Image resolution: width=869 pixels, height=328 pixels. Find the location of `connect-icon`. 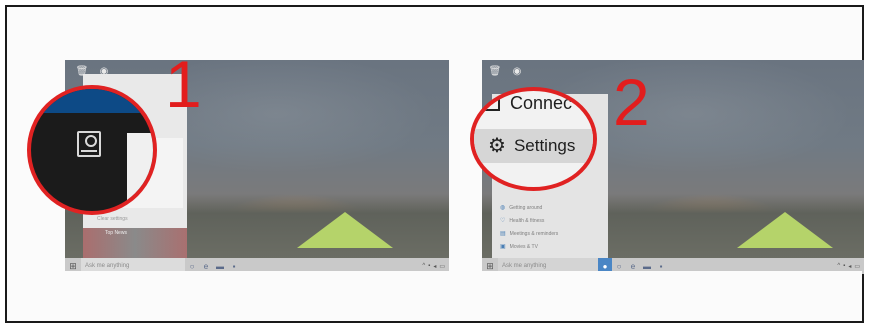

connect-icon is located at coordinates (491, 103).